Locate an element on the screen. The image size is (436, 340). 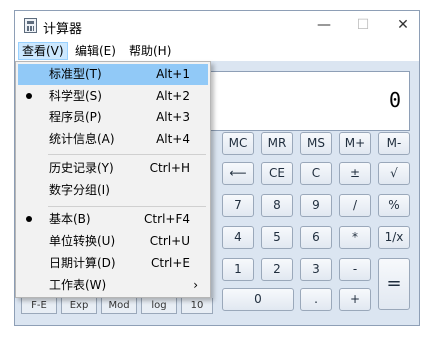
menu-item-label: 数字分组(I) is located at coordinates (79, 190).